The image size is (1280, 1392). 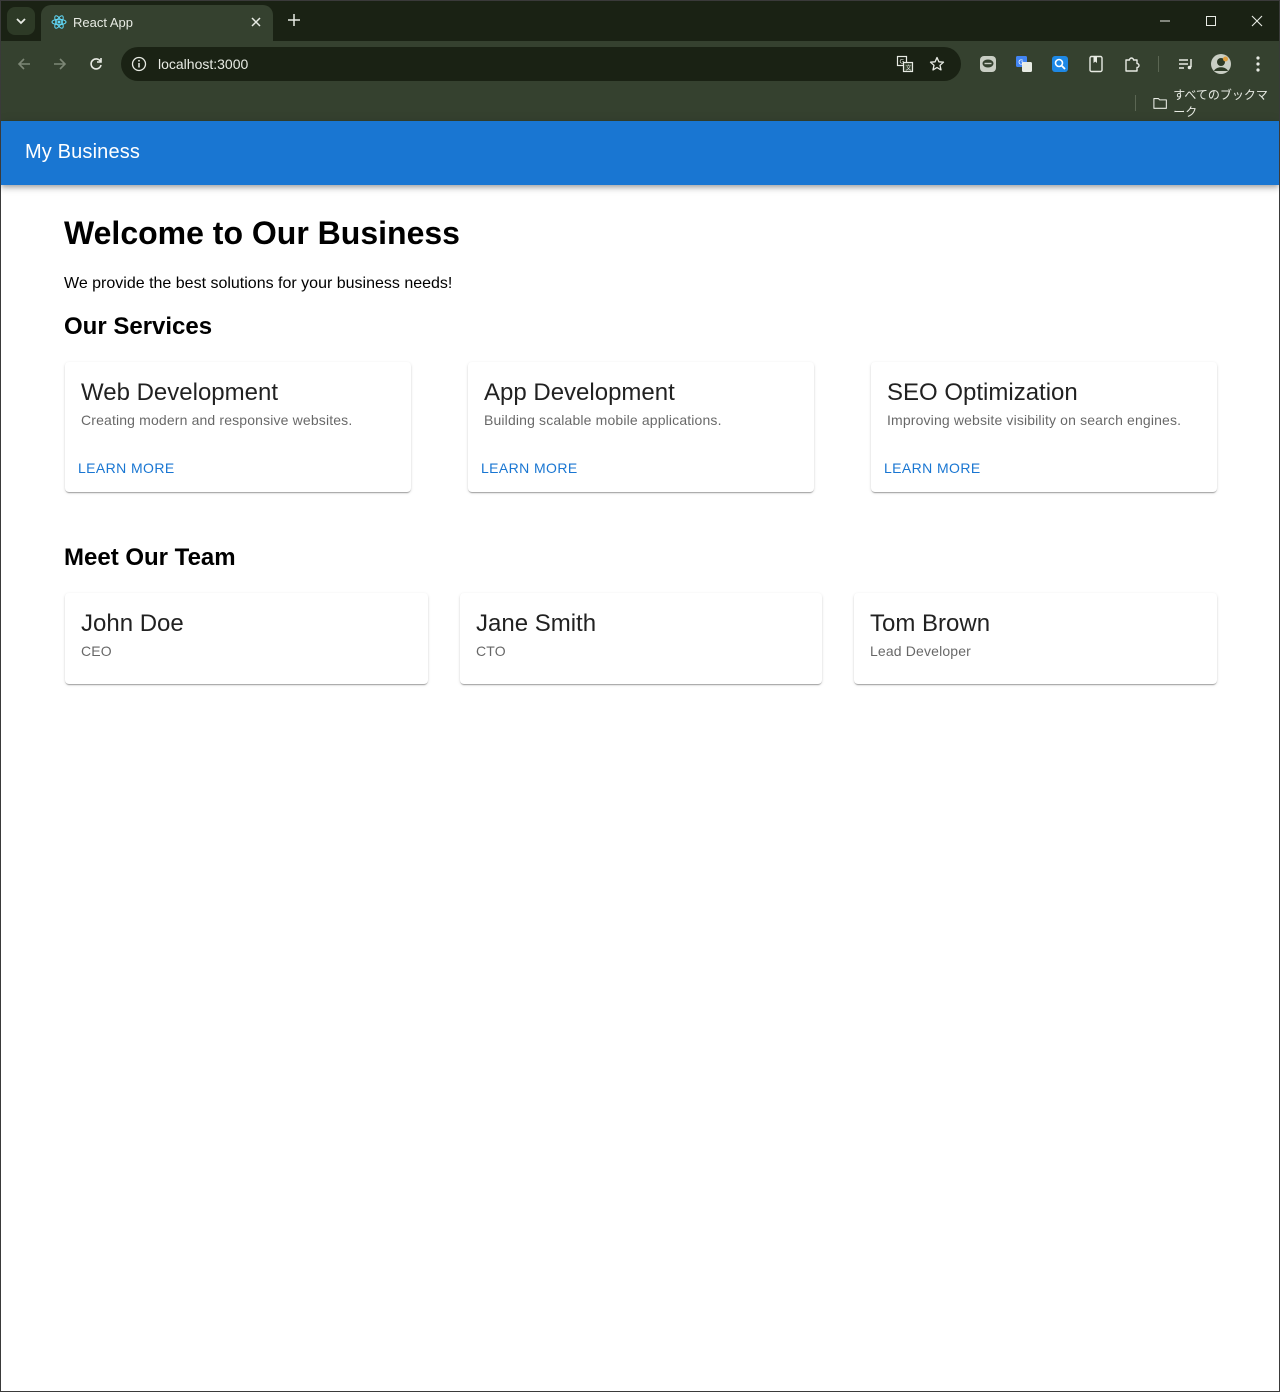 I want to click on star-icon, so click(x=937, y=63).